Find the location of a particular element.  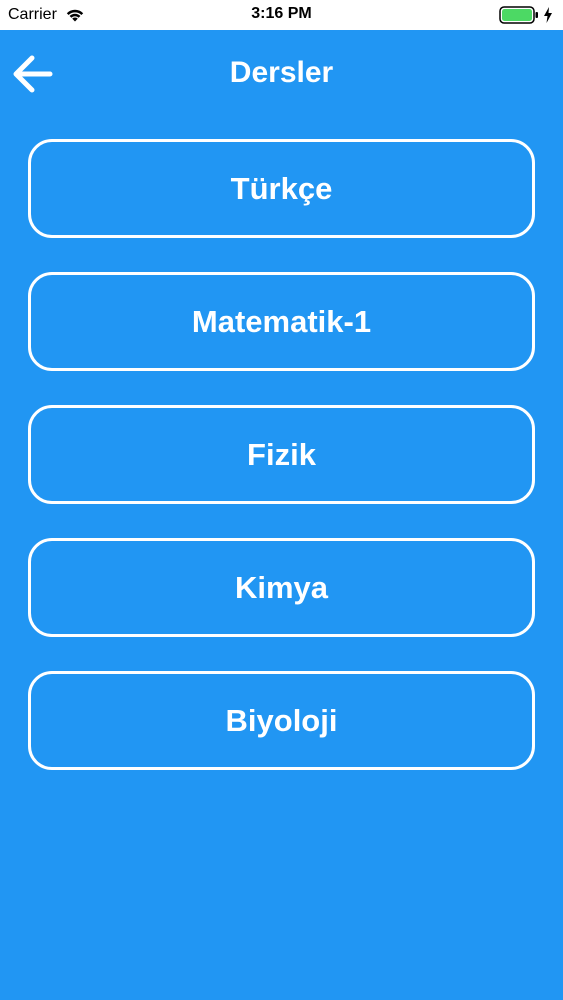

subject-label: Matematik-1 is located at coordinates (281, 321).